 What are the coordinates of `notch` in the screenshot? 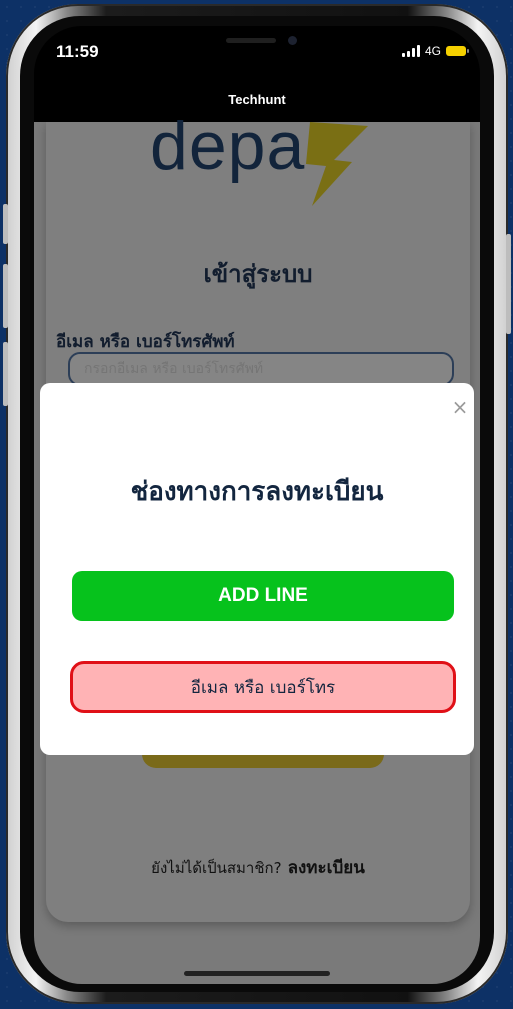 It's located at (257, 43).